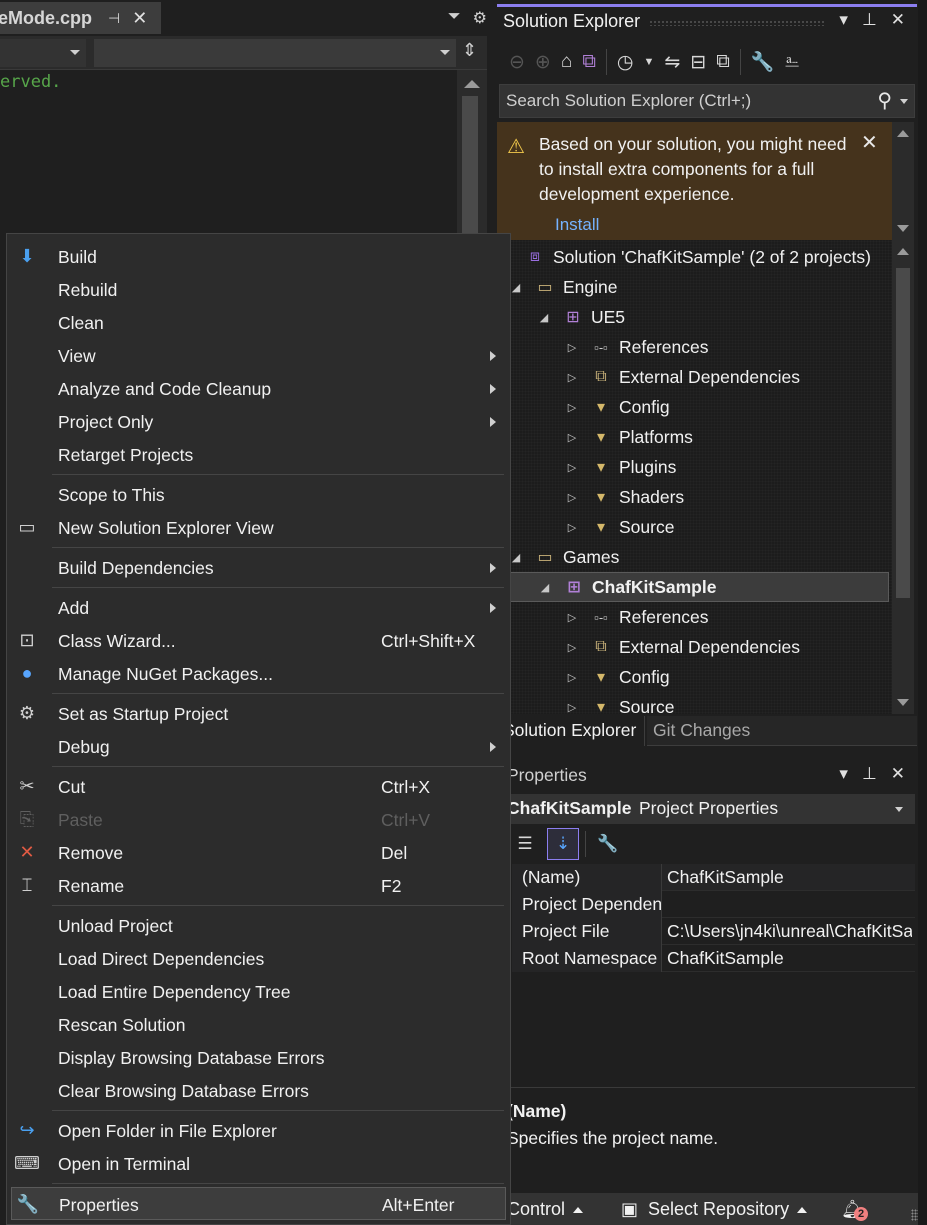 This screenshot has height=1225, width=927. What do you see at coordinates (469, 50) in the screenshot?
I see `split-window-icon: ⇕` at bounding box center [469, 50].